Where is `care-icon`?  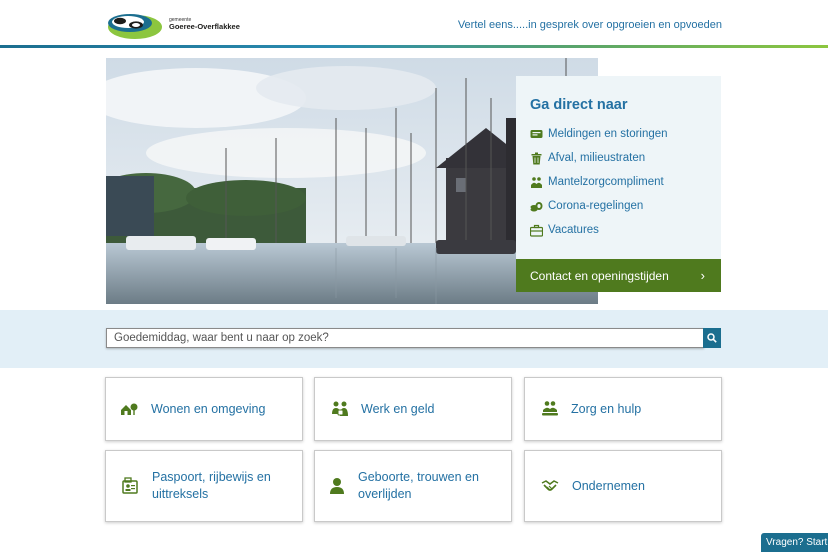
care-icon is located at coordinates (536, 182).